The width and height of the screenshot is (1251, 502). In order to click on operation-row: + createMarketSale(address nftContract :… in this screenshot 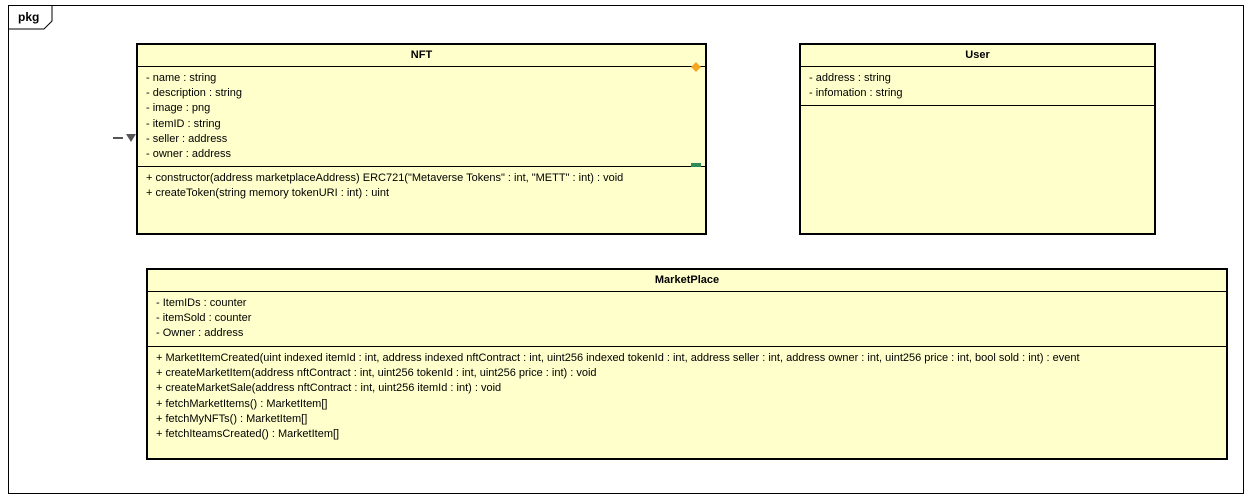, I will do `click(329, 388)`.